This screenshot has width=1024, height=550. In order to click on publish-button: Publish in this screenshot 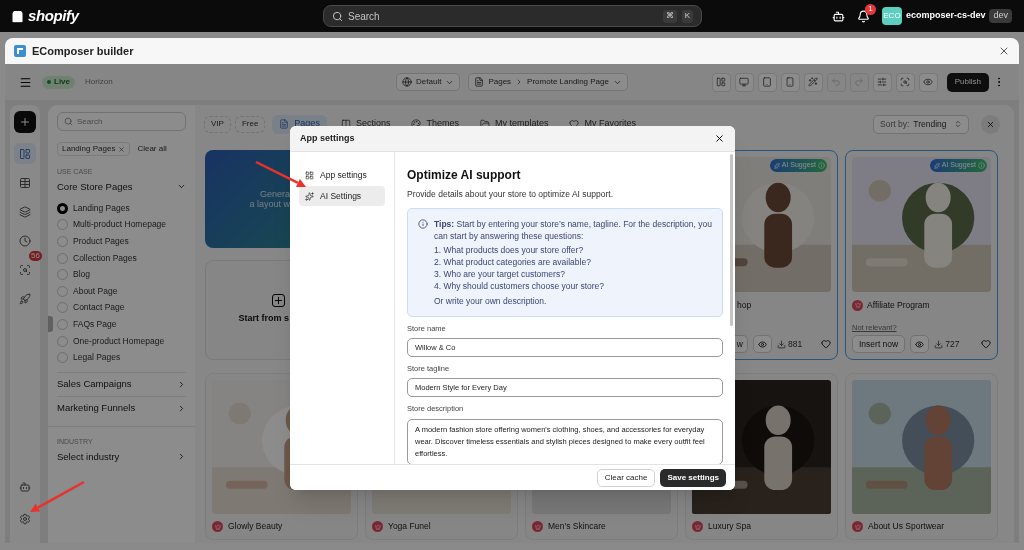, I will do `click(967, 82)`.